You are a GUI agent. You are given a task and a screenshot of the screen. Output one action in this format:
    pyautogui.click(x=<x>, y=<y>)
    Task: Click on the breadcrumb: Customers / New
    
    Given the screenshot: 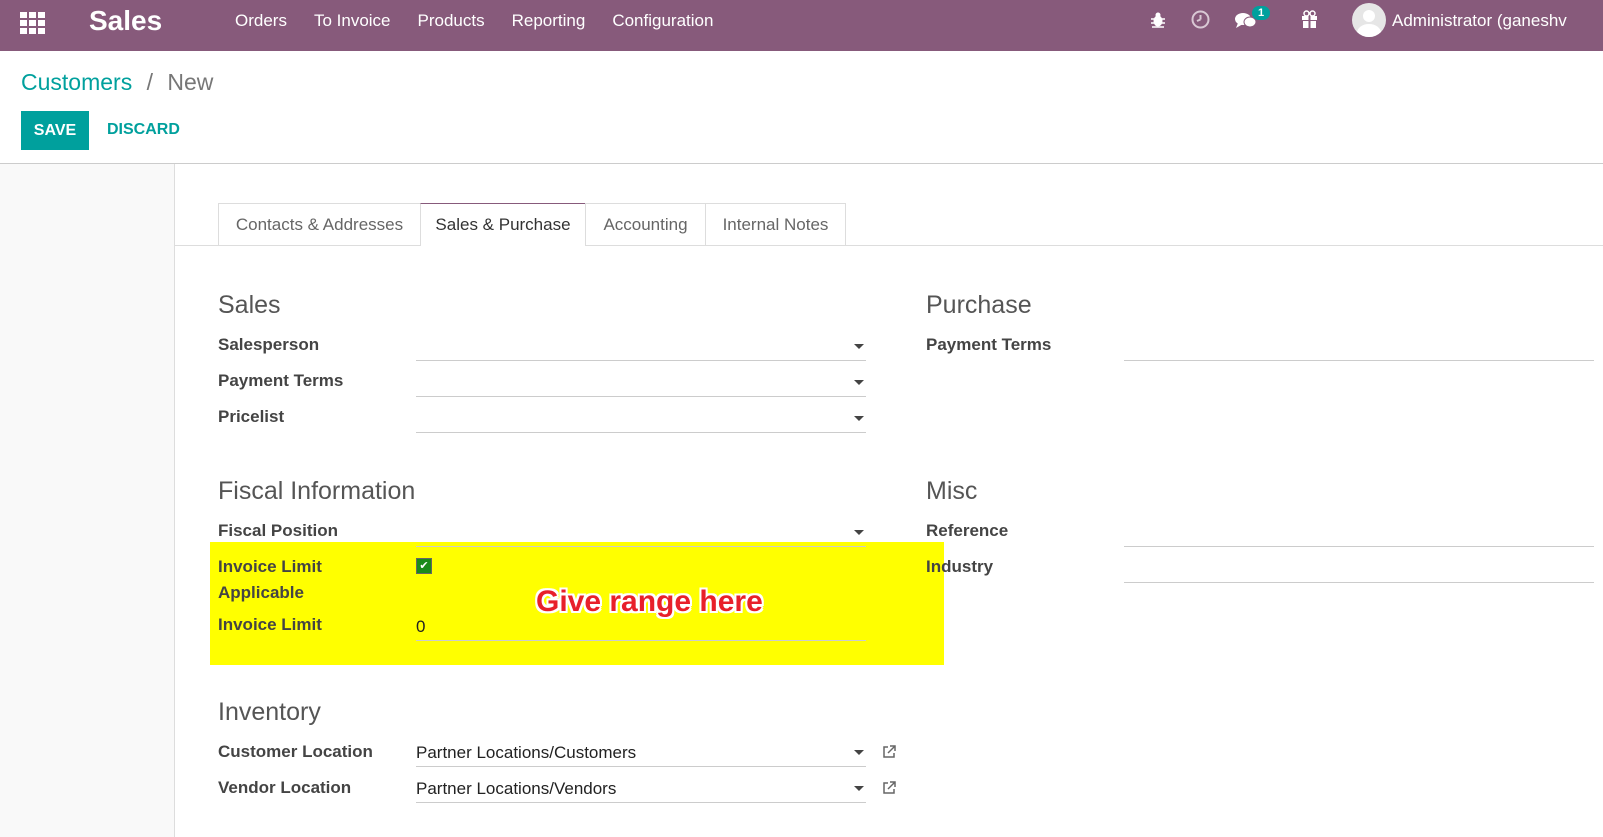 What is the action you would take?
    pyautogui.click(x=117, y=82)
    